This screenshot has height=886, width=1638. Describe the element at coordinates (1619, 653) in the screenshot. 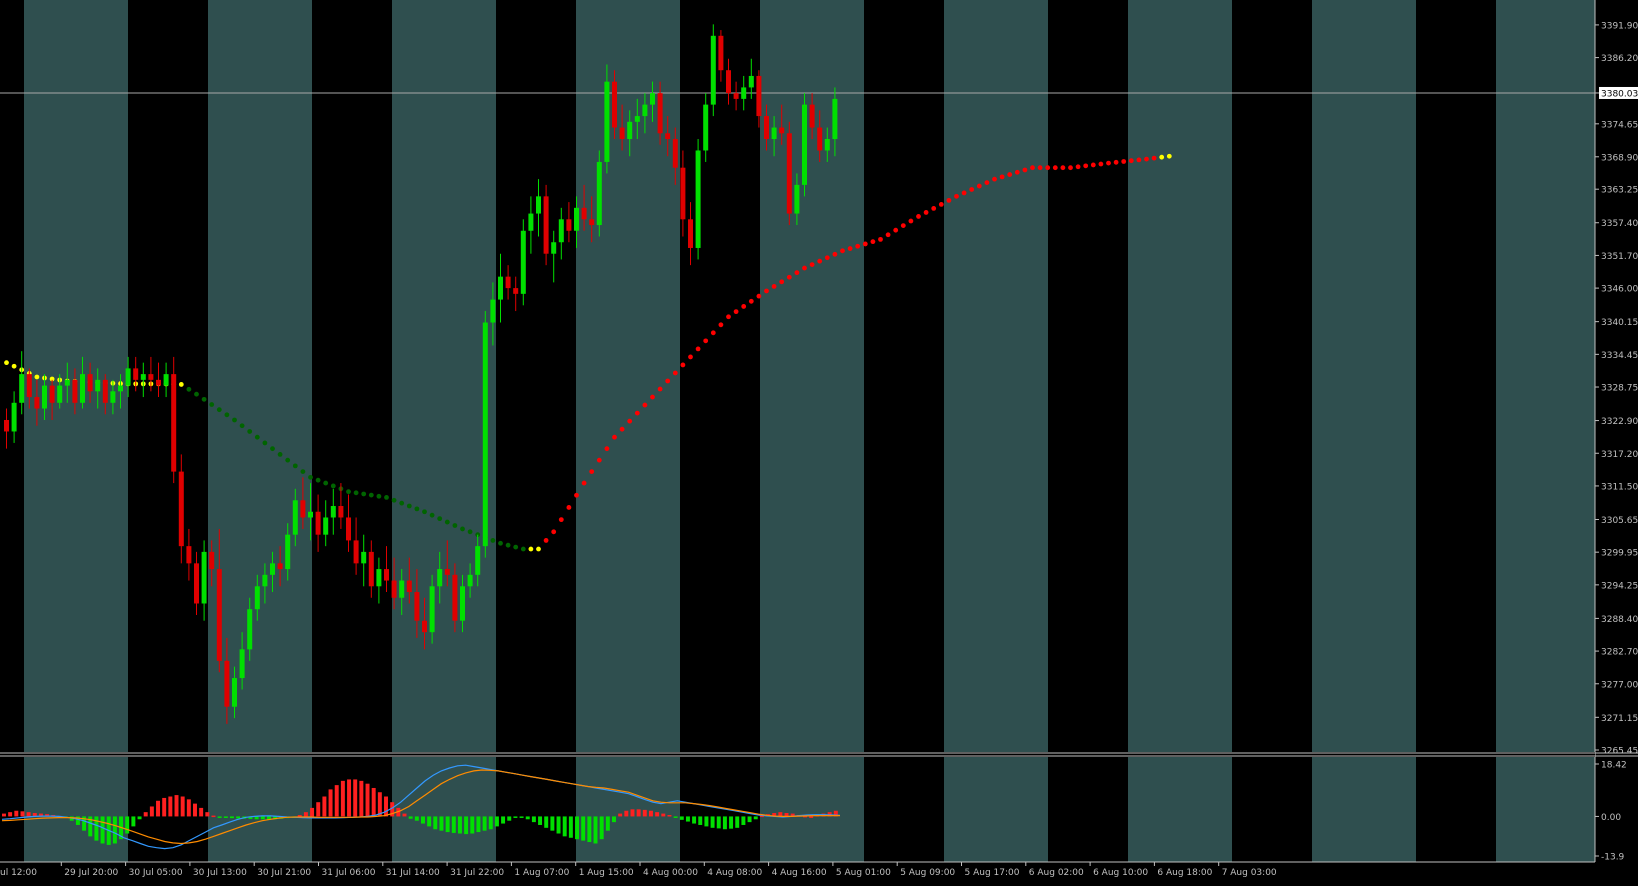

I see `price-tick-label: 3282.70` at that location.